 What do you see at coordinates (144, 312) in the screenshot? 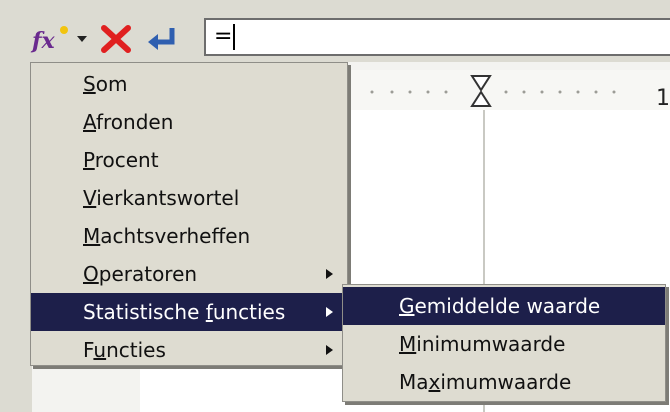
I see `menu-item-label-prefix: Statistische` at bounding box center [144, 312].